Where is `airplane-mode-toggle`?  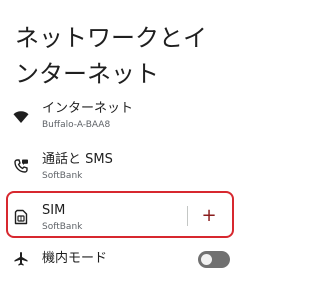 airplane-mode-toggle is located at coordinates (214, 259).